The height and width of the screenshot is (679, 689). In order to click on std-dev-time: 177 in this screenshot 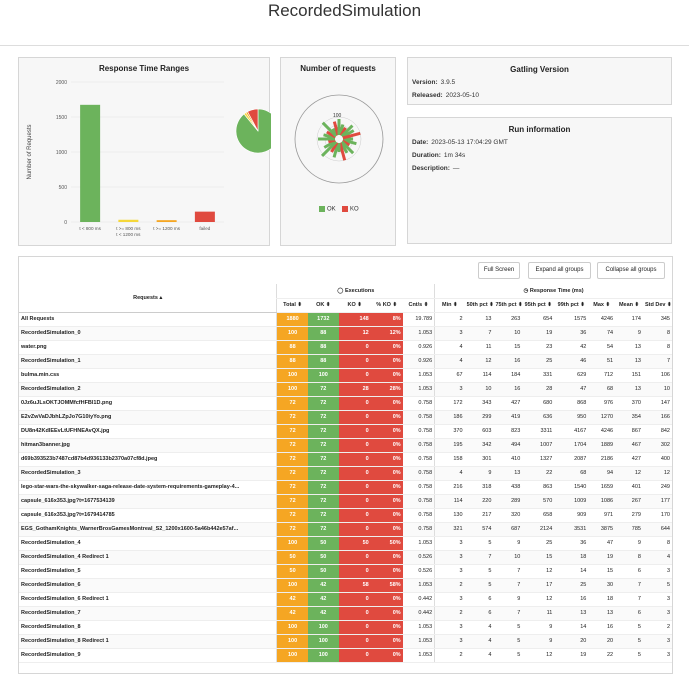, I will do `click(657, 501)`.